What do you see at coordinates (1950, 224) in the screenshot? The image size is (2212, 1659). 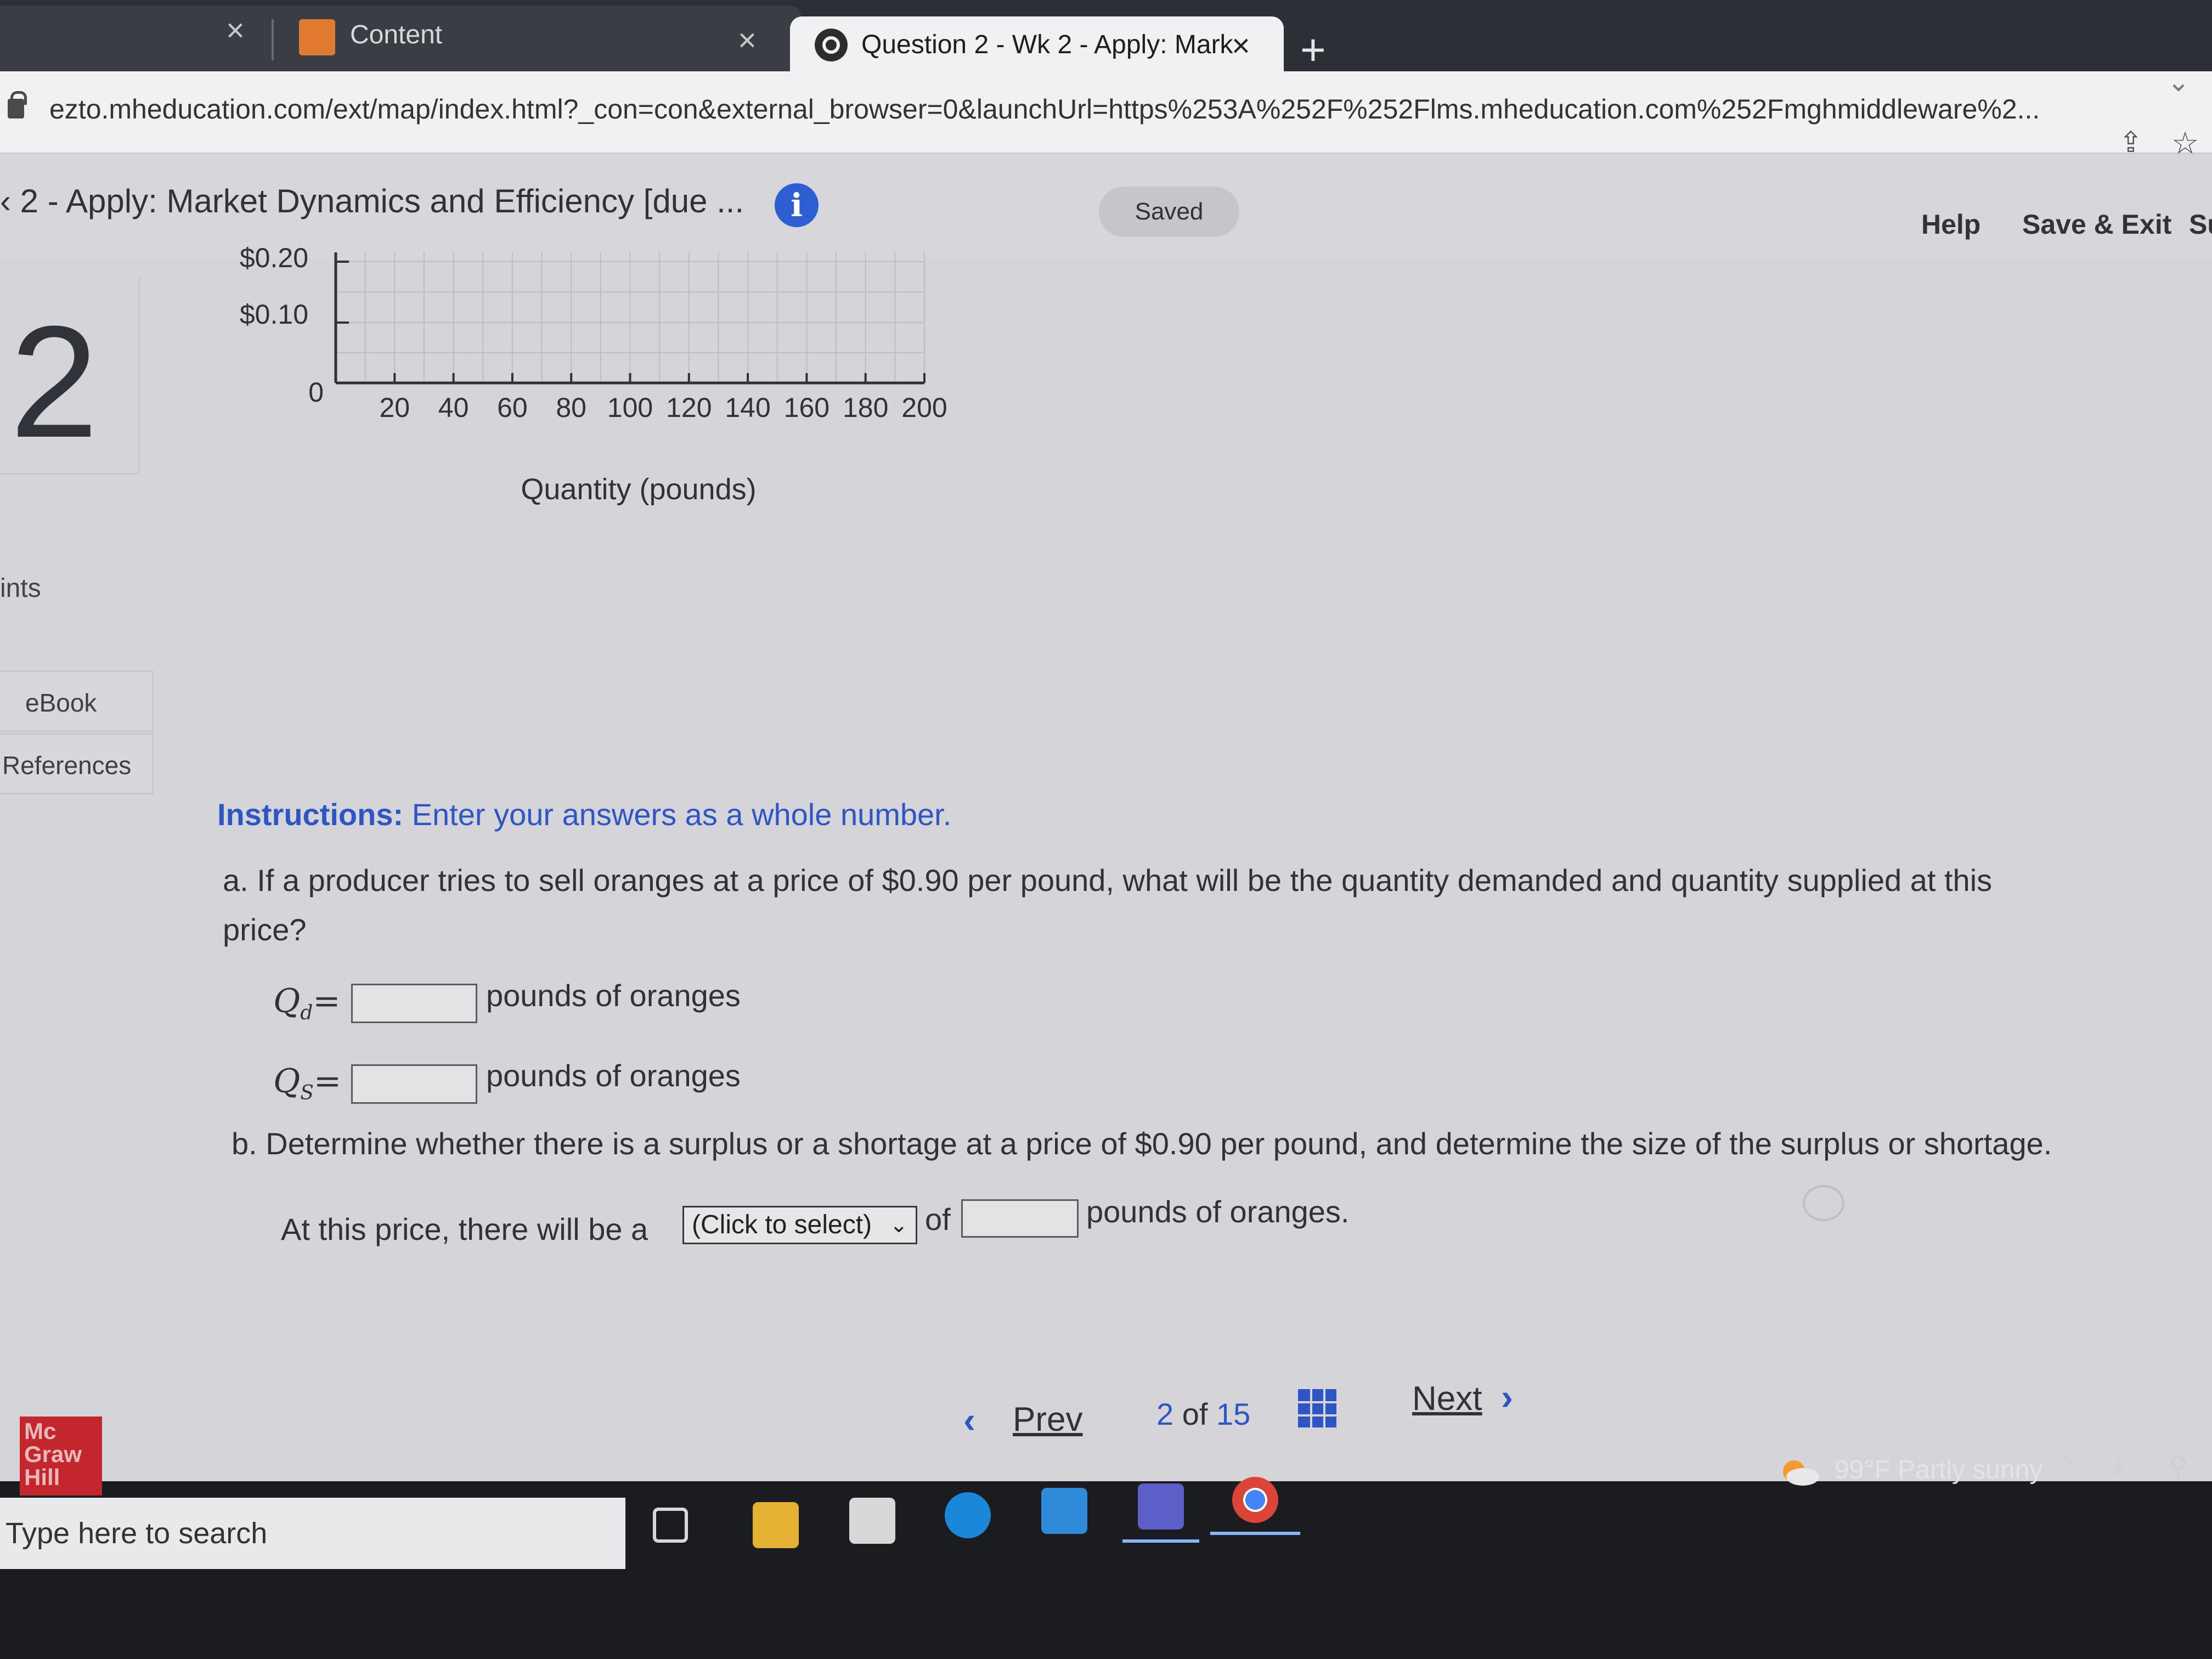 I see `help-button: Help` at bounding box center [1950, 224].